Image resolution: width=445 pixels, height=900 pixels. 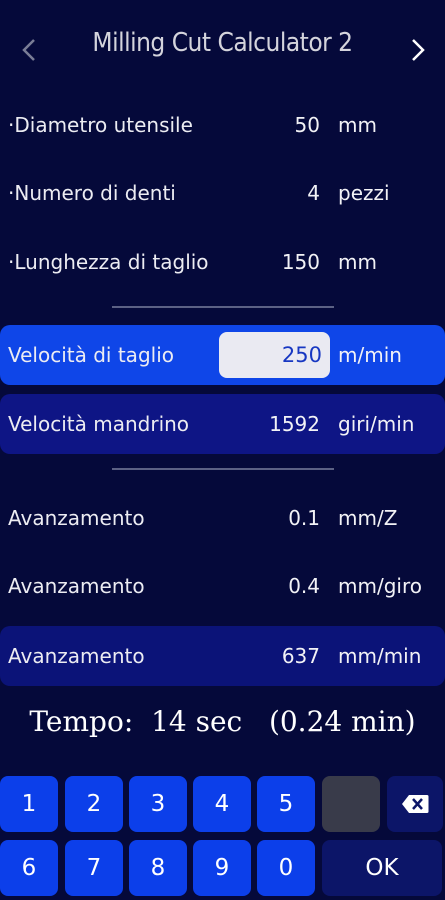 I want to click on ok-button: OK, so click(x=382, y=868).